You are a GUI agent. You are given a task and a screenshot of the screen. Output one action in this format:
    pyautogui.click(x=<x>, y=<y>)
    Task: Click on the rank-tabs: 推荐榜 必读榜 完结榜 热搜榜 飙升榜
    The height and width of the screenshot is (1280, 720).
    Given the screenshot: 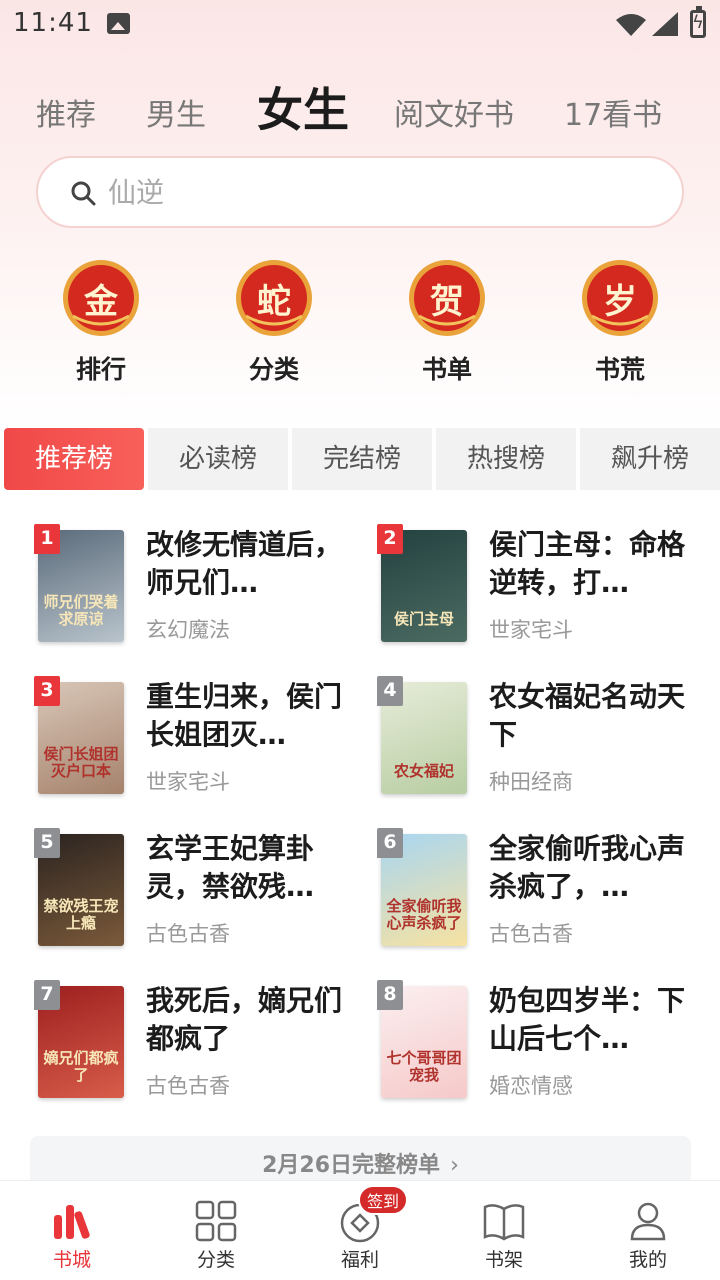 What is the action you would take?
    pyautogui.click(x=360, y=459)
    